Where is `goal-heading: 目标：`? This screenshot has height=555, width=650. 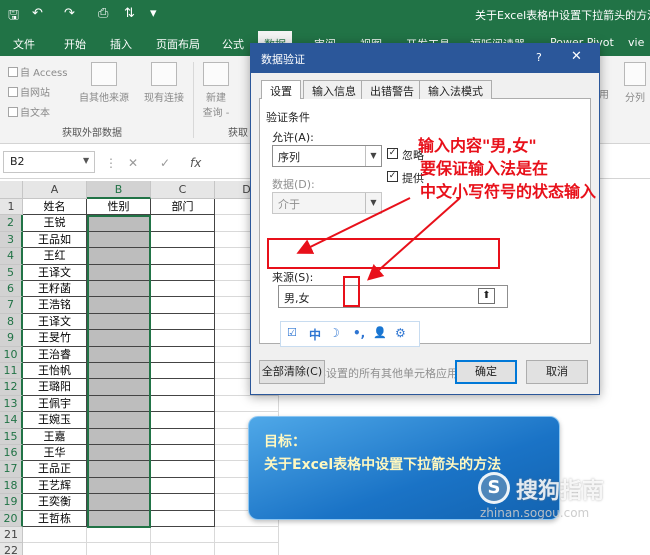 goal-heading: 目标： is located at coordinates (285, 442).